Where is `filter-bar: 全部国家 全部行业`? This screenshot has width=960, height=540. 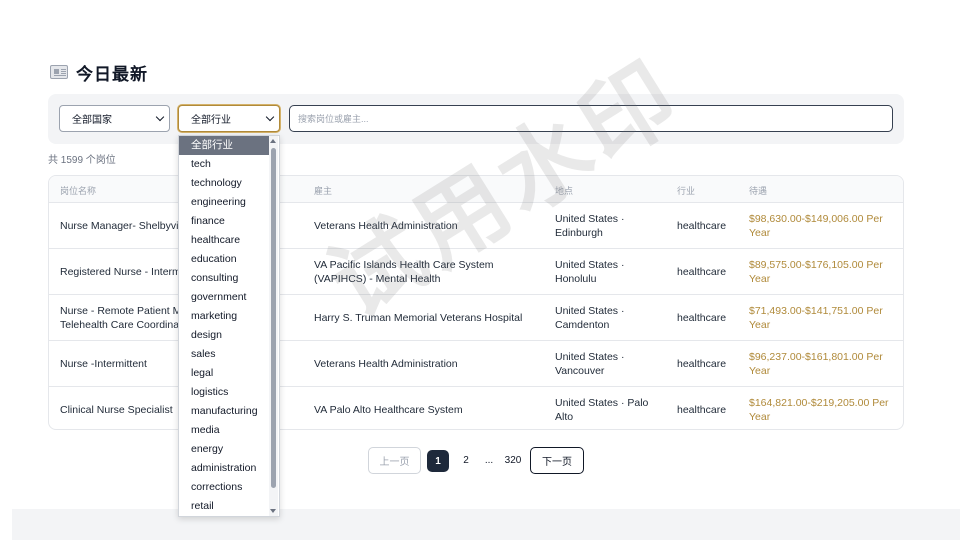 filter-bar: 全部国家 全部行业 is located at coordinates (476, 119).